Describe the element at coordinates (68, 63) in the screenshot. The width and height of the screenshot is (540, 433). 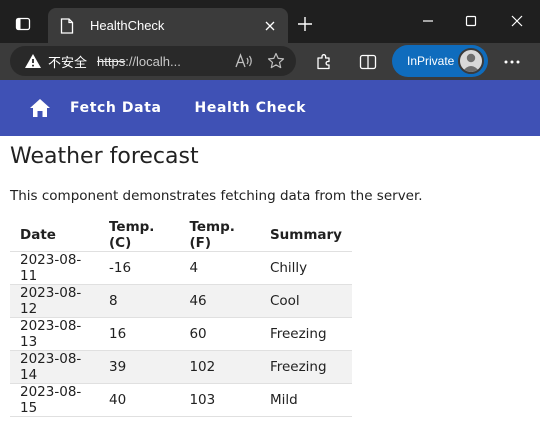
I see `insecure-label: 不安全` at that location.